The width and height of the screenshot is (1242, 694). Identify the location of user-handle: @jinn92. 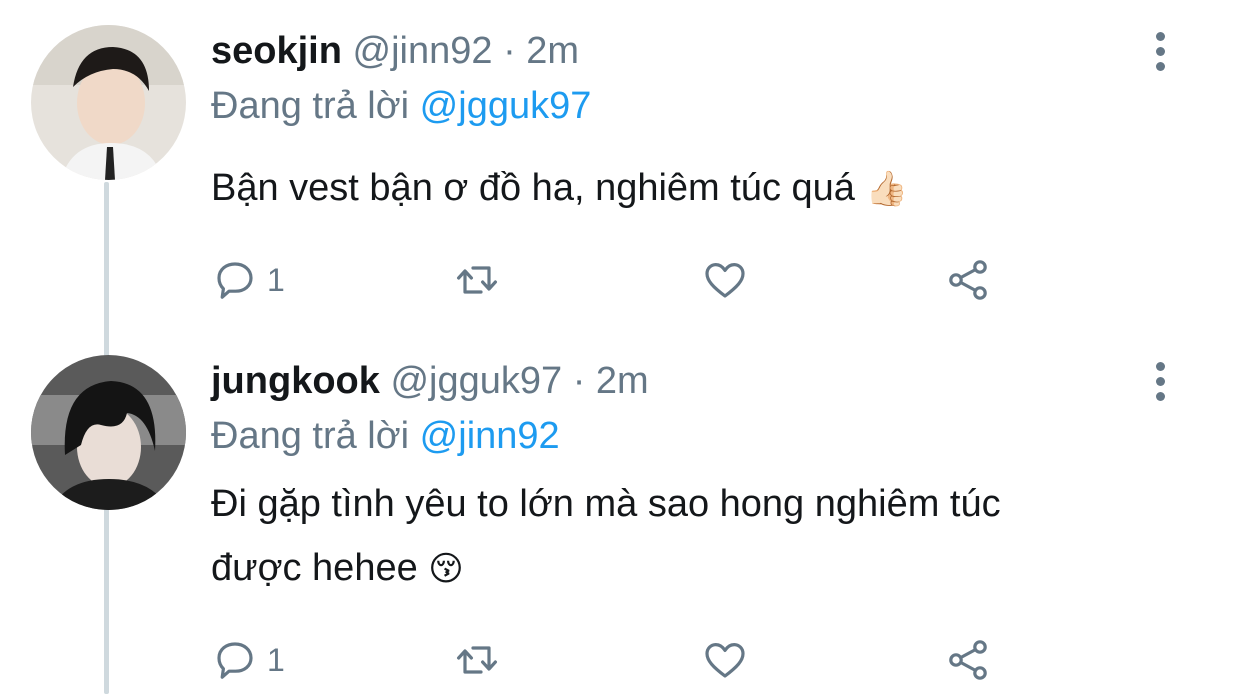
(423, 51).